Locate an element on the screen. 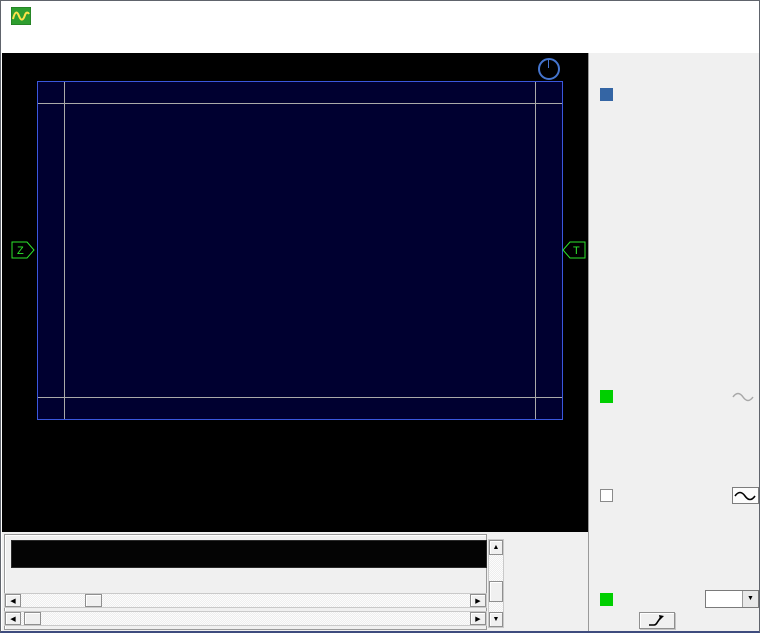  frequency-fine-thumb is located at coordinates (32, 618).